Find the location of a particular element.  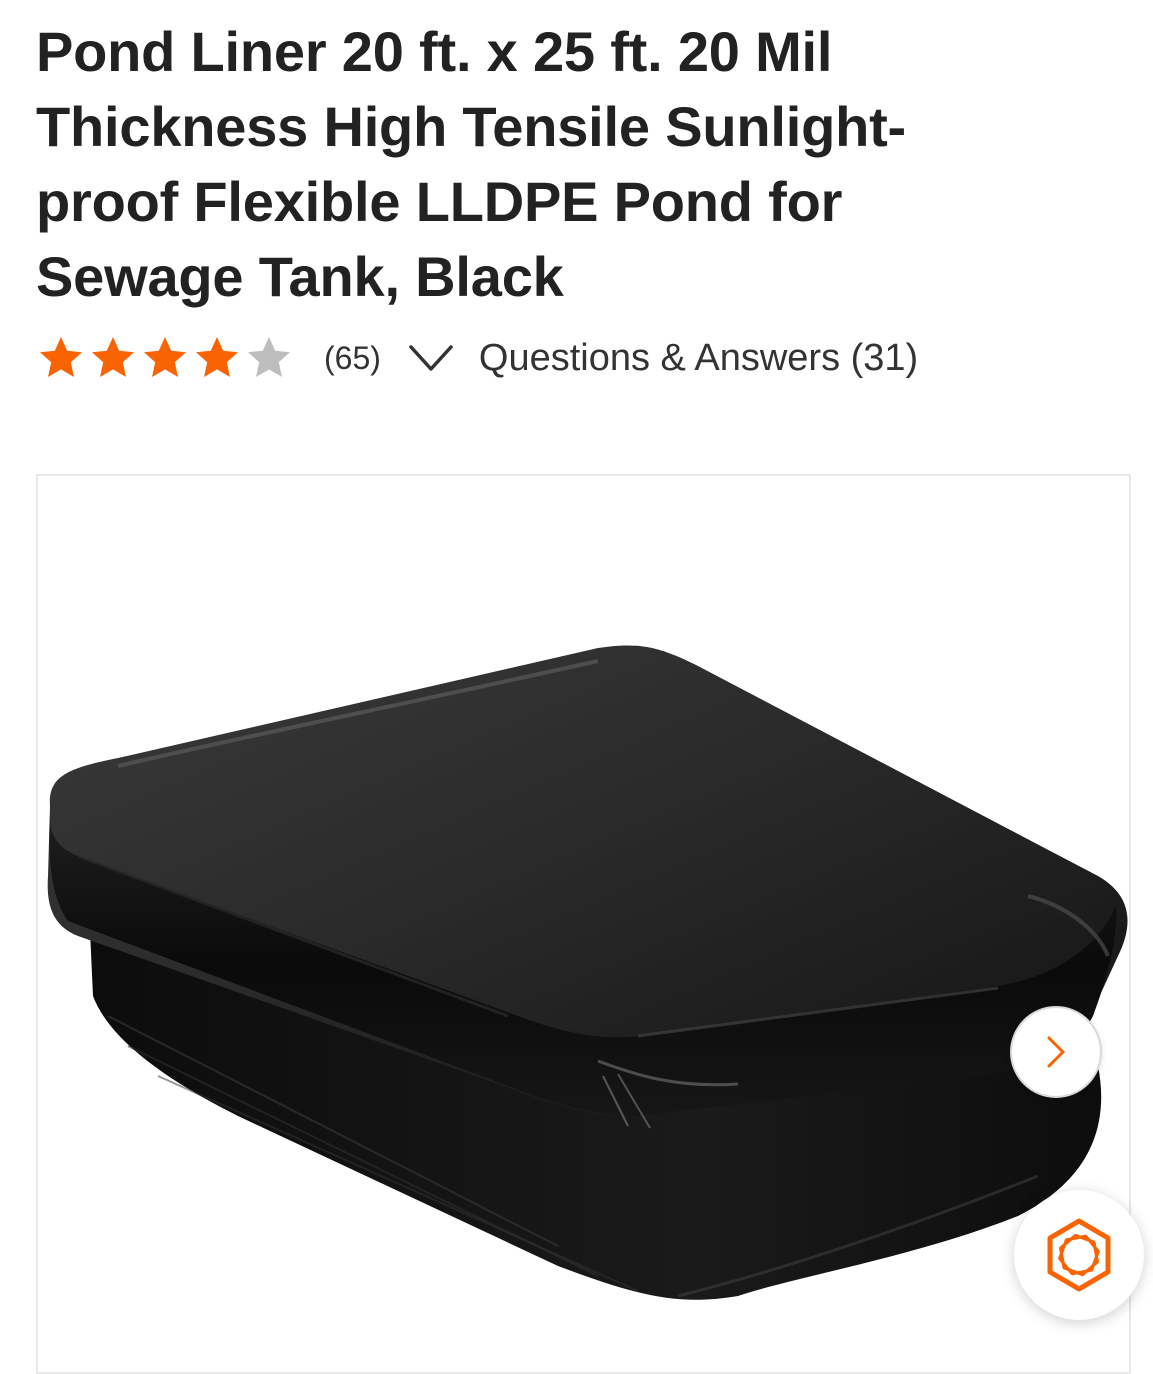

next-image-button is located at coordinates (1056, 1052).